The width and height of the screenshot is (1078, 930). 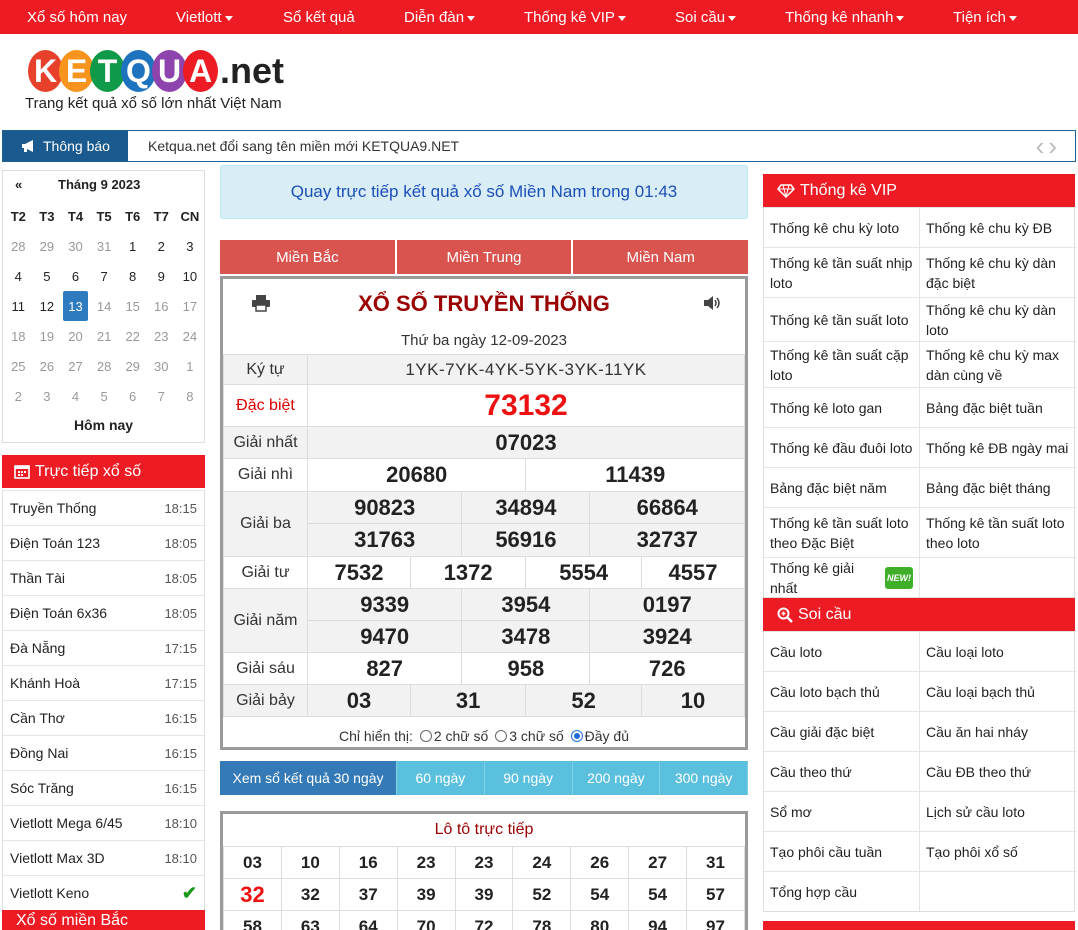 I want to click on live-list-item: Cần Thơ 16:15, so click(x=103, y=717).